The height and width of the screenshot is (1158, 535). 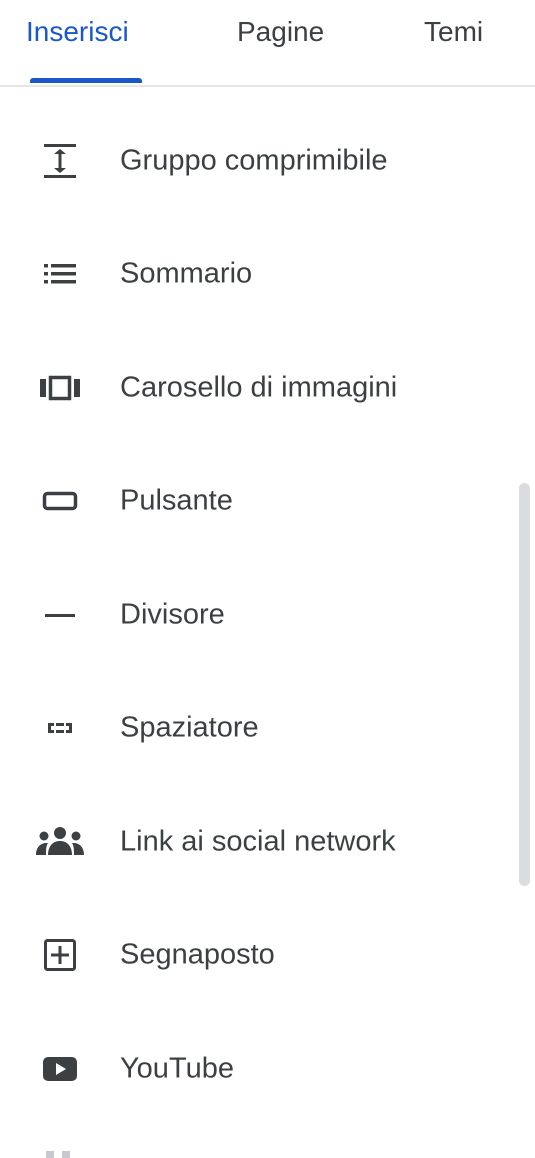 What do you see at coordinates (260, 1069) in the screenshot?
I see `insert-item-youtube: YouTube` at bounding box center [260, 1069].